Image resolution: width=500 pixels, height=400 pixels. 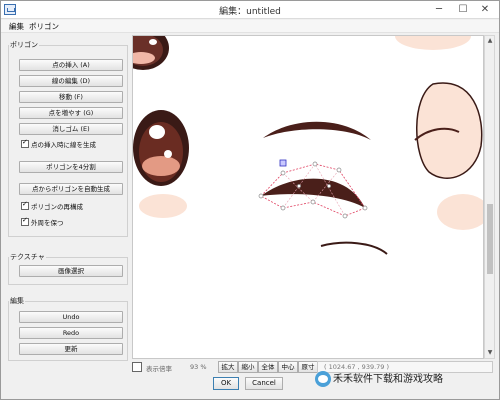 What do you see at coordinates (71, 333) in the screenshot?
I see `redo-button: Redo` at bounding box center [71, 333].